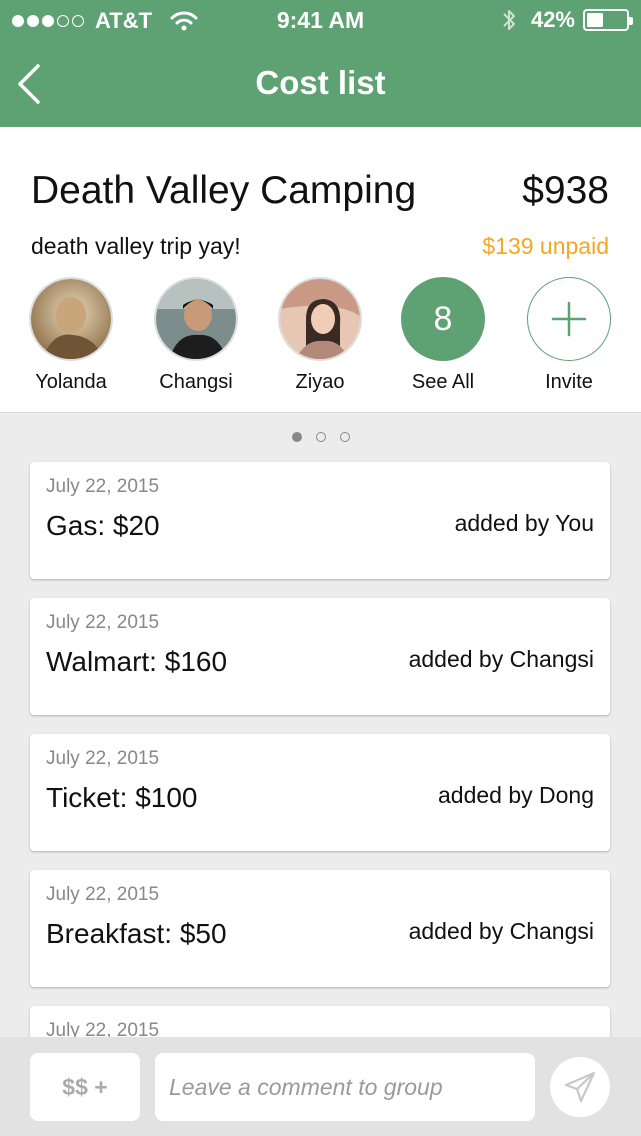 Image resolution: width=641 pixels, height=1136 pixels. Describe the element at coordinates (443, 319) in the screenshot. I see `member-count-badge: 8` at that location.